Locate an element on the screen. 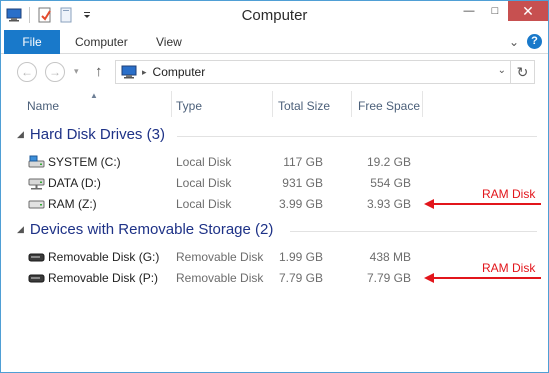  drive-row: RAM (Z:) Local Disk 3.99 GB 3.93 GB is located at coordinates (227, 204).